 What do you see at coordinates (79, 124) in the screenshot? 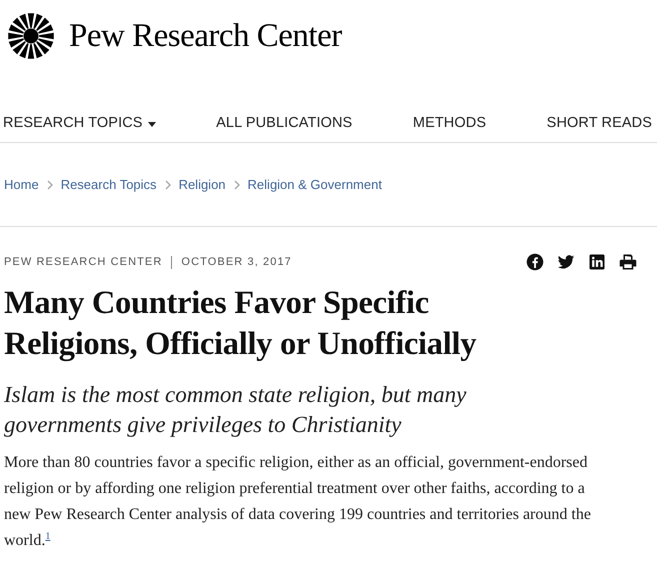
I see `nav-link: RESEARCH TOPICS` at bounding box center [79, 124].